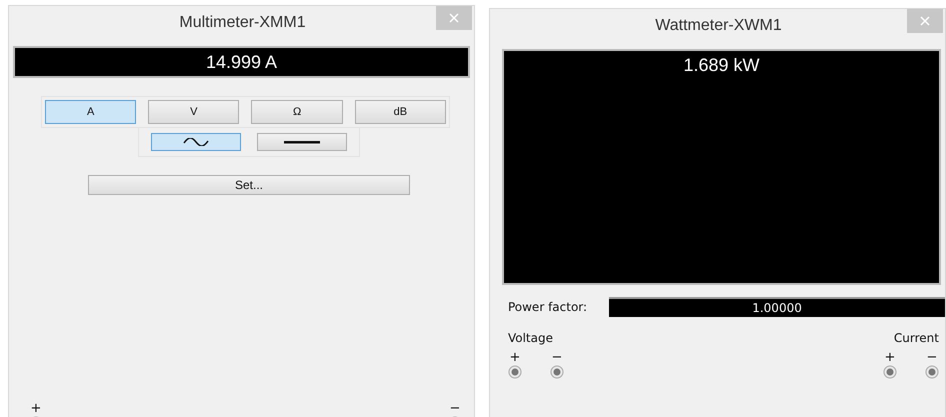 This screenshot has height=417, width=946. What do you see at coordinates (777, 307) in the screenshot?
I see `power-factor-value: 1.00000` at bounding box center [777, 307].